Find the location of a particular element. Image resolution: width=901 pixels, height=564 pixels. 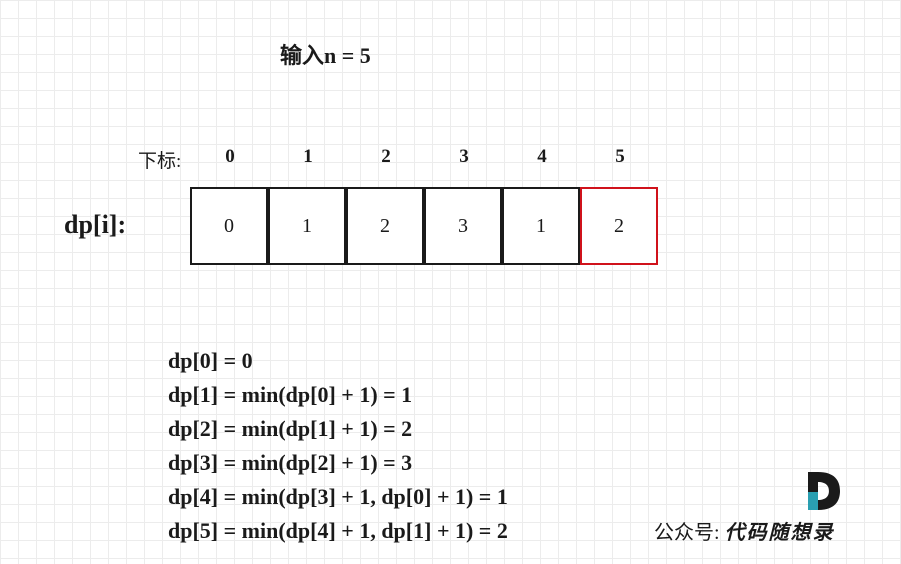

d-logo-icon is located at coordinates (824, 491).